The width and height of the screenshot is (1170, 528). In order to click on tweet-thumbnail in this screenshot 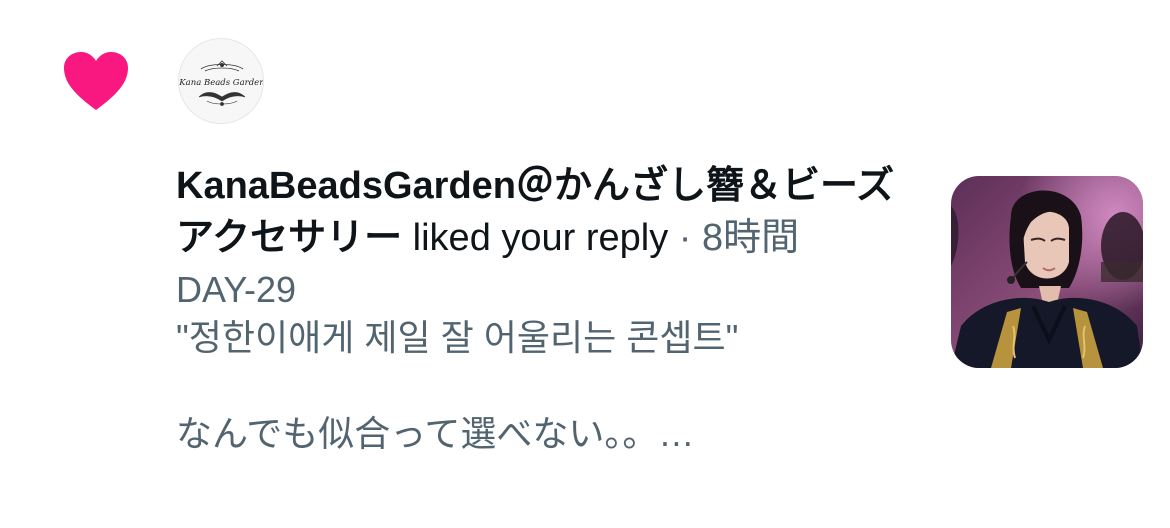, I will do `click(1047, 272)`.